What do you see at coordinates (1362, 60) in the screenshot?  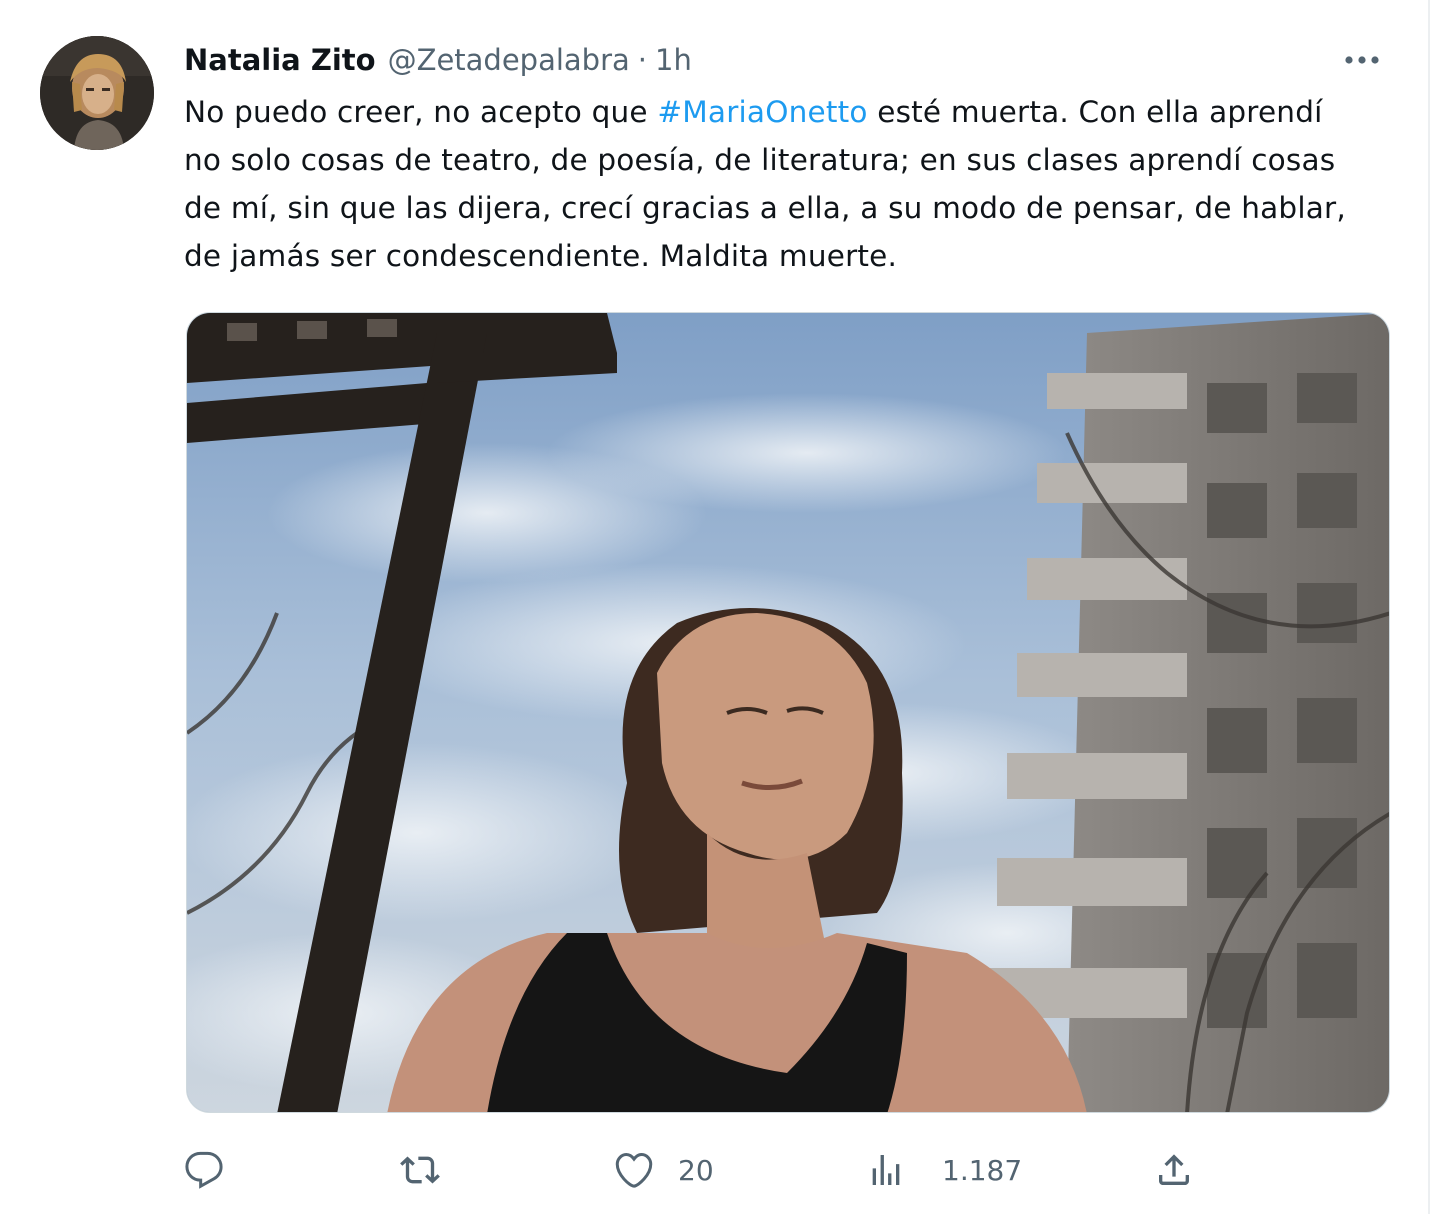 I see `more-options-icon` at bounding box center [1362, 60].